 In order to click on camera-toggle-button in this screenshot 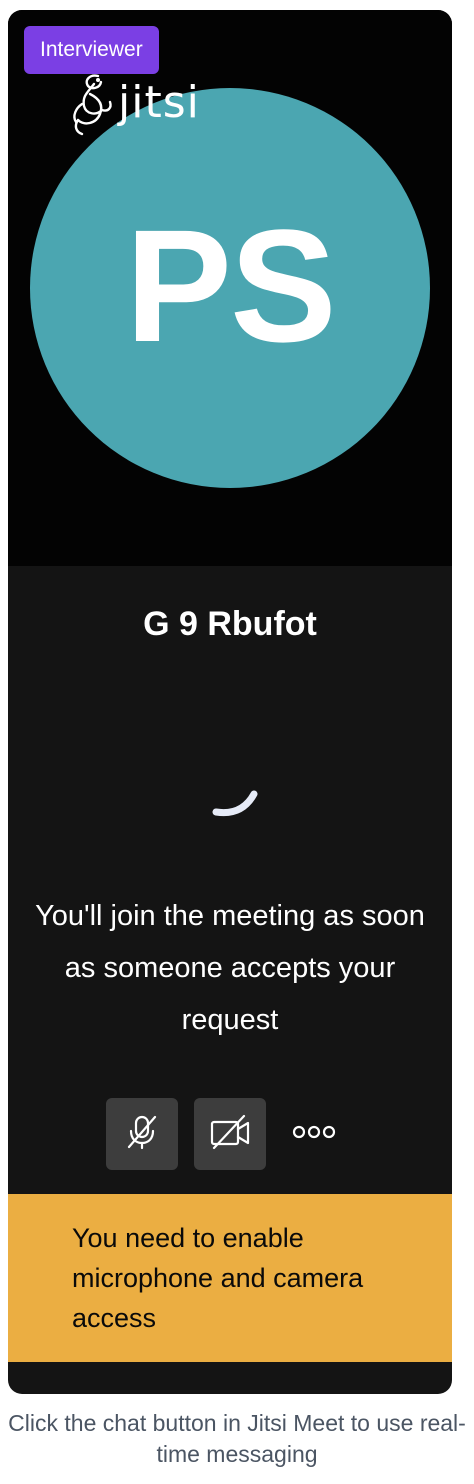, I will do `click(230, 1134)`.